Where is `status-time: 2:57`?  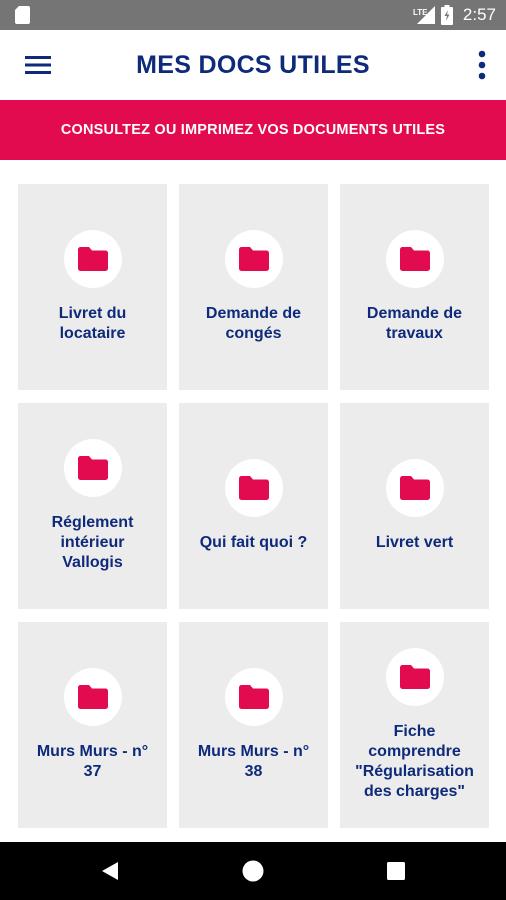
status-time: 2:57 is located at coordinates (479, 14).